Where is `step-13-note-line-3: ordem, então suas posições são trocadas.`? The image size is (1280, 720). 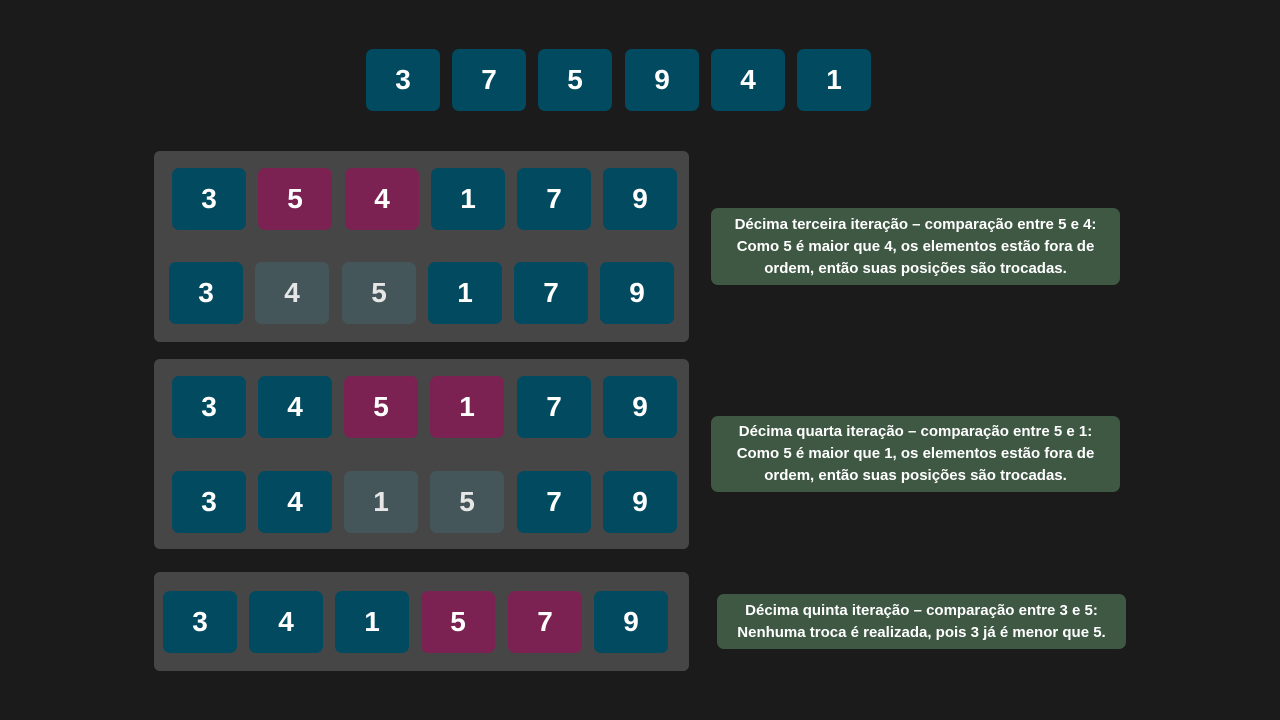
step-13-note-line-3: ordem, então suas posições são trocadas. is located at coordinates (915, 268).